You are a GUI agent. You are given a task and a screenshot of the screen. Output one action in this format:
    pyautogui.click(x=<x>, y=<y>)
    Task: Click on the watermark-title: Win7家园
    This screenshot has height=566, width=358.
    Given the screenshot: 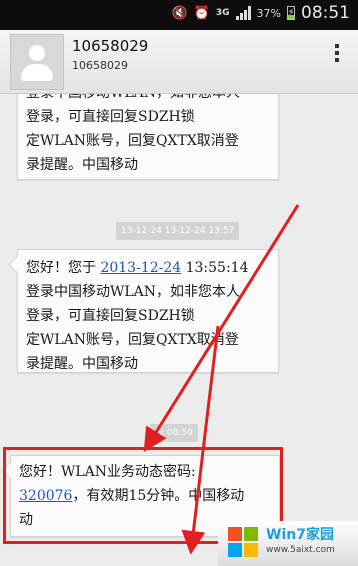 What is the action you would take?
    pyautogui.click(x=300, y=535)
    